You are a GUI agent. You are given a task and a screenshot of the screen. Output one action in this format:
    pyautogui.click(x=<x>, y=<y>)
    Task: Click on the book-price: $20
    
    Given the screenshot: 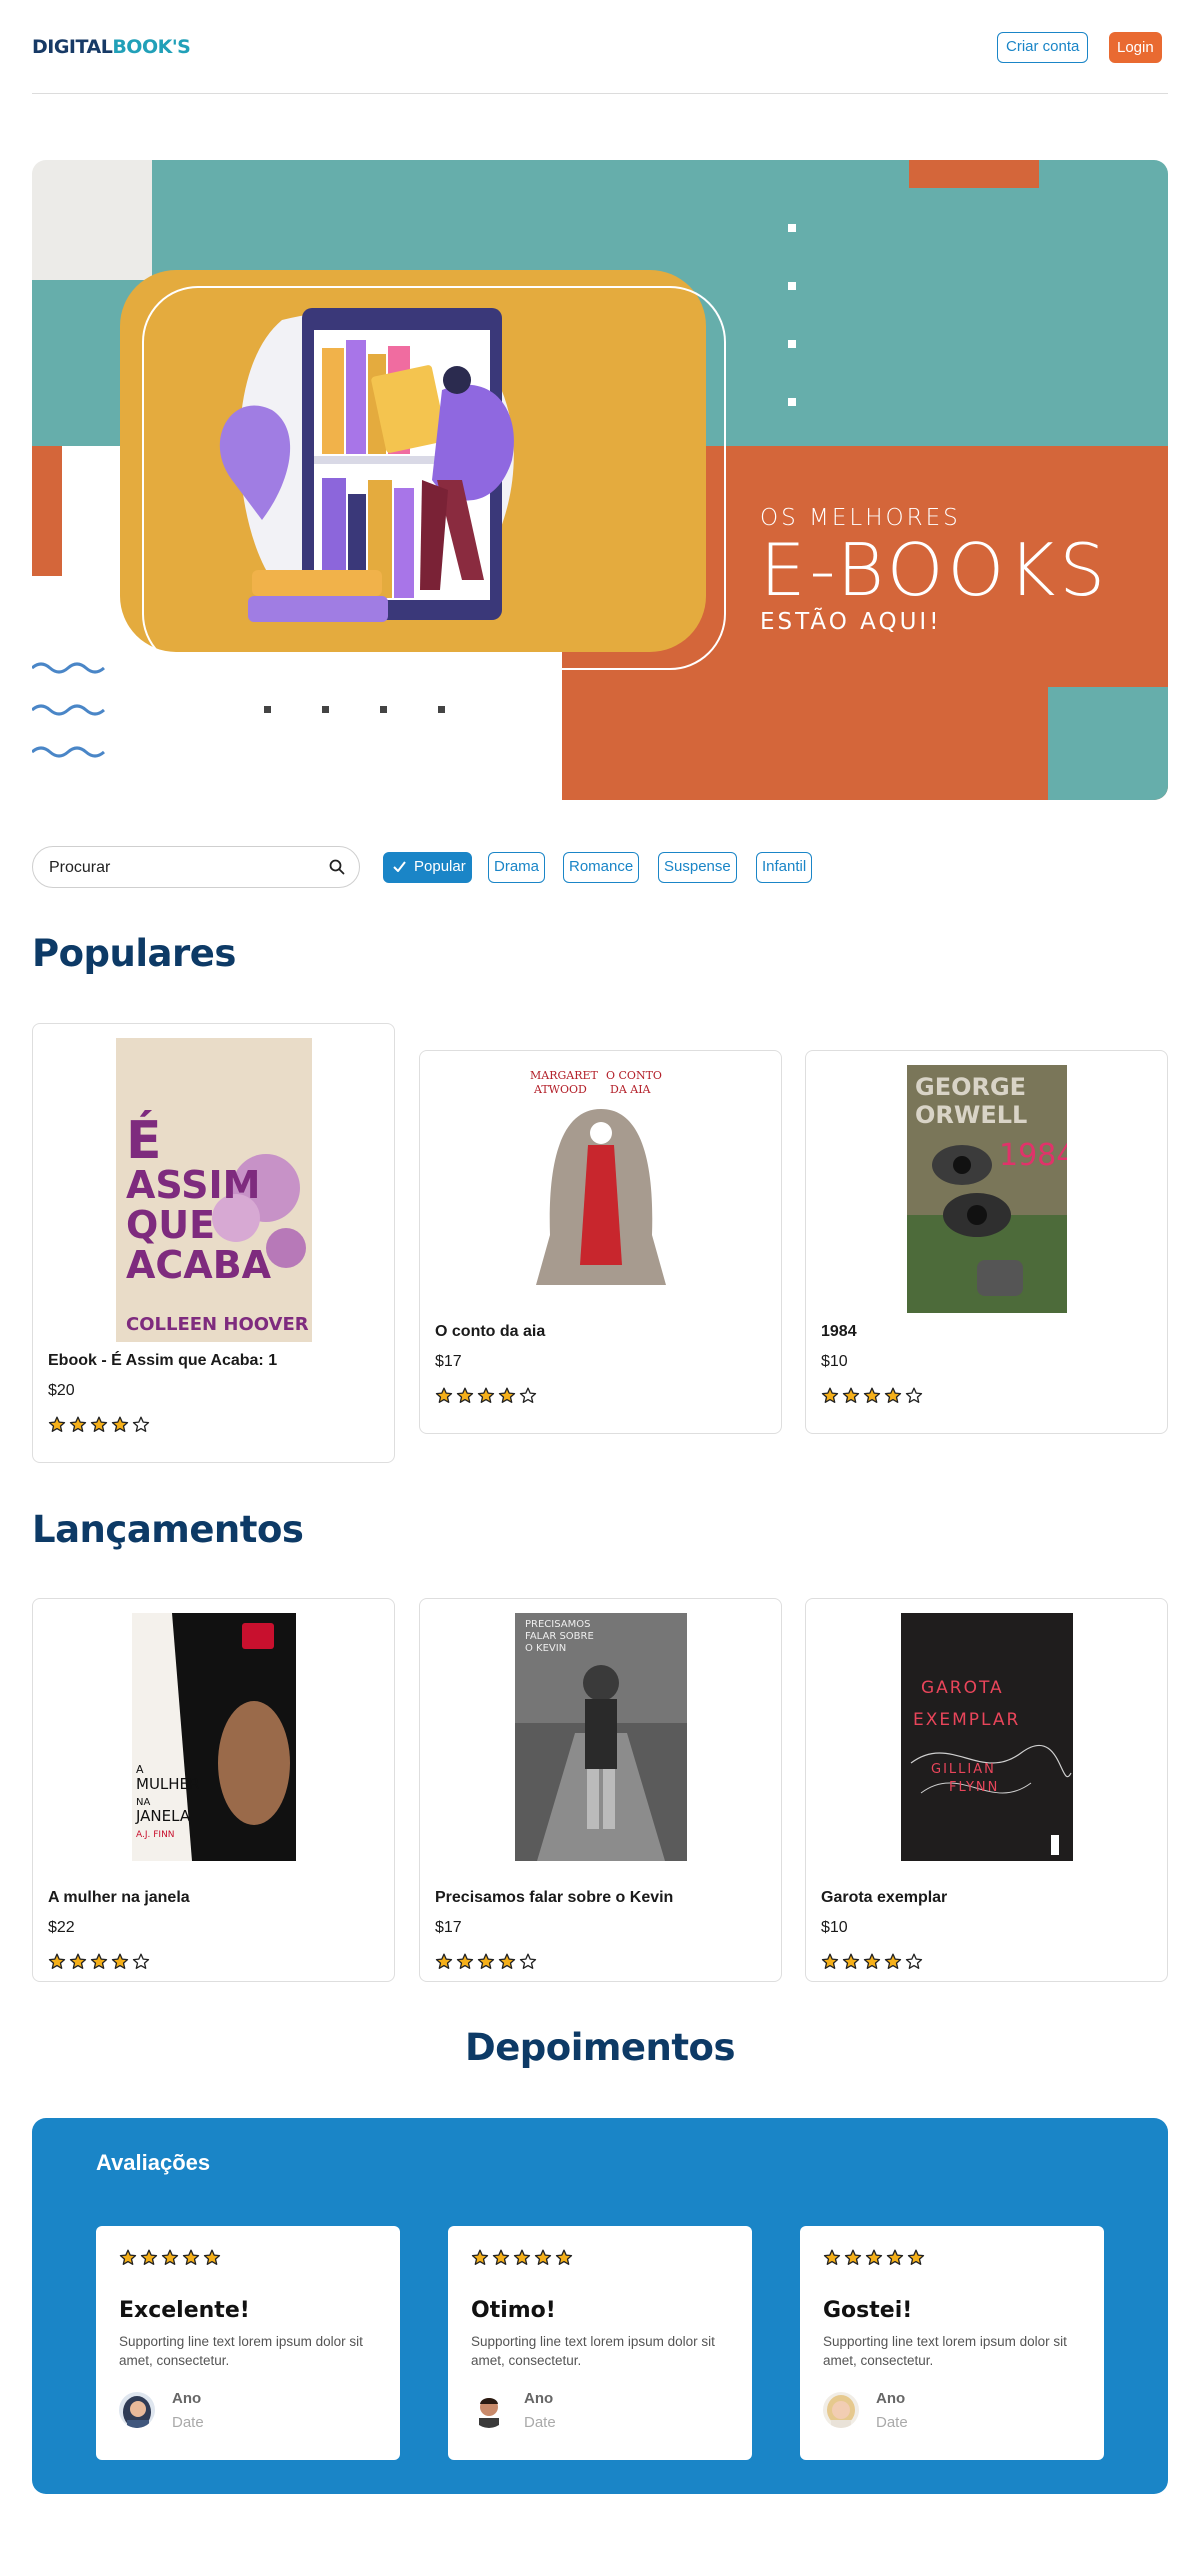 What is the action you would take?
    pyautogui.click(x=61, y=1390)
    